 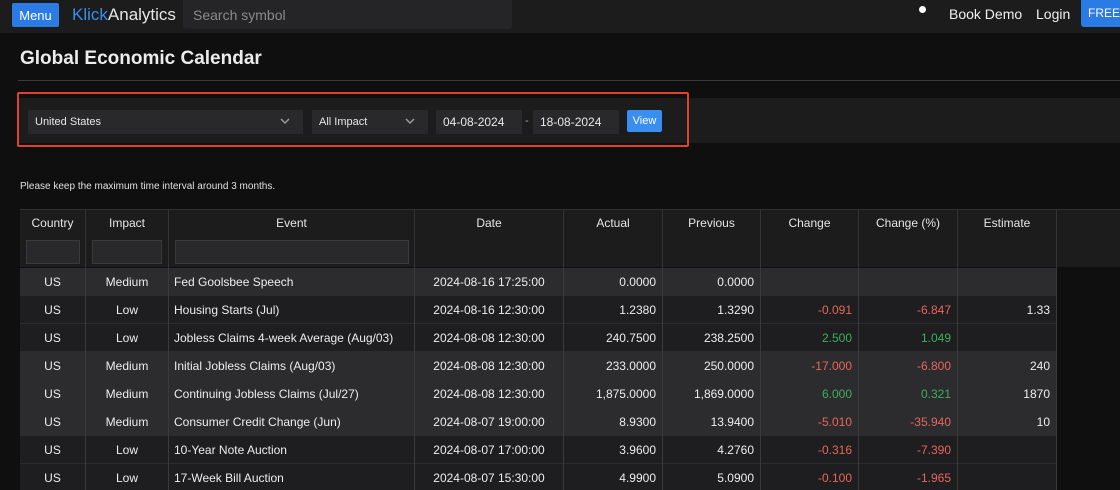 I want to click on event-filter-input, so click(x=292, y=252).